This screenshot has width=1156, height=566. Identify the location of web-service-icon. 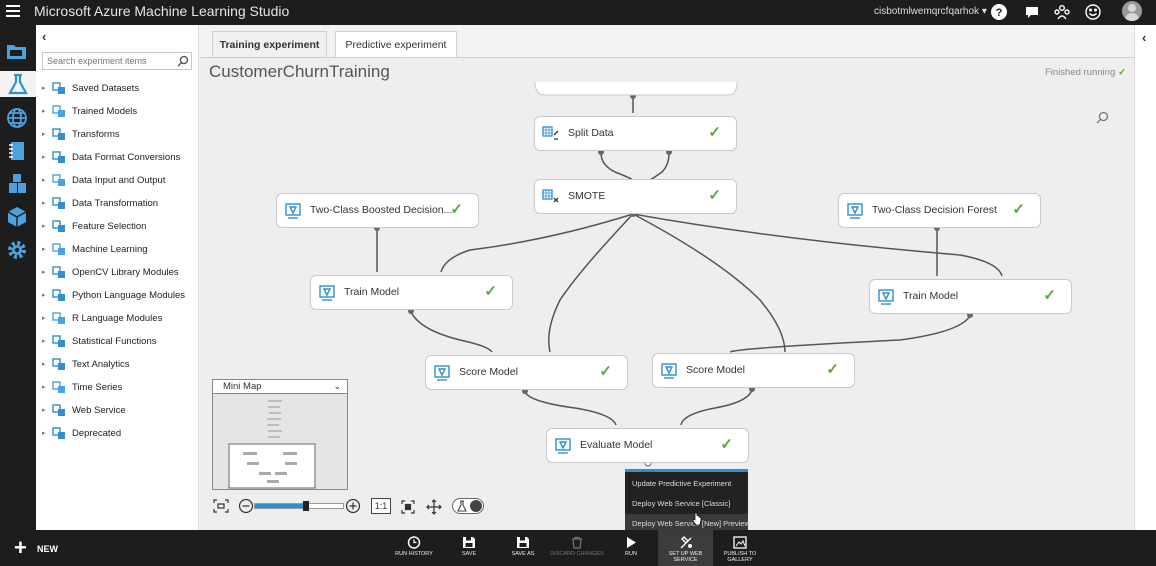
(686, 542).